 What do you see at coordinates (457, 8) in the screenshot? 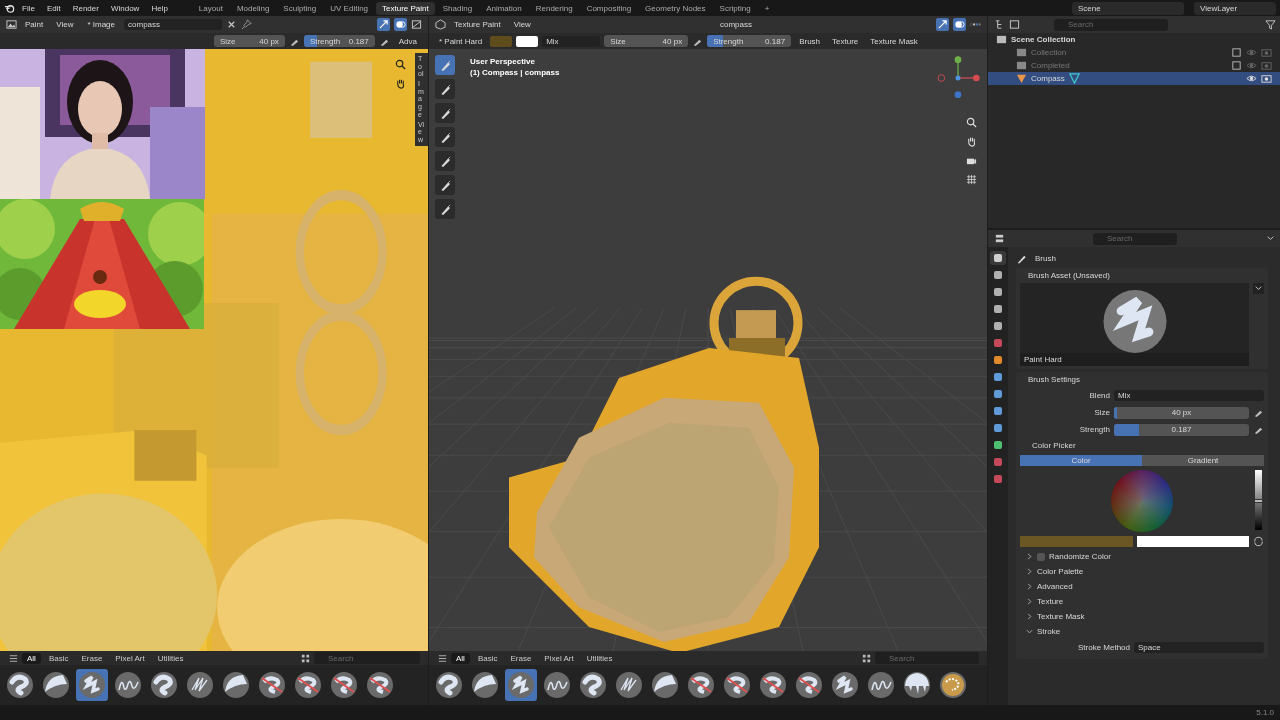
I see `workspace-tab: Shading` at bounding box center [457, 8].